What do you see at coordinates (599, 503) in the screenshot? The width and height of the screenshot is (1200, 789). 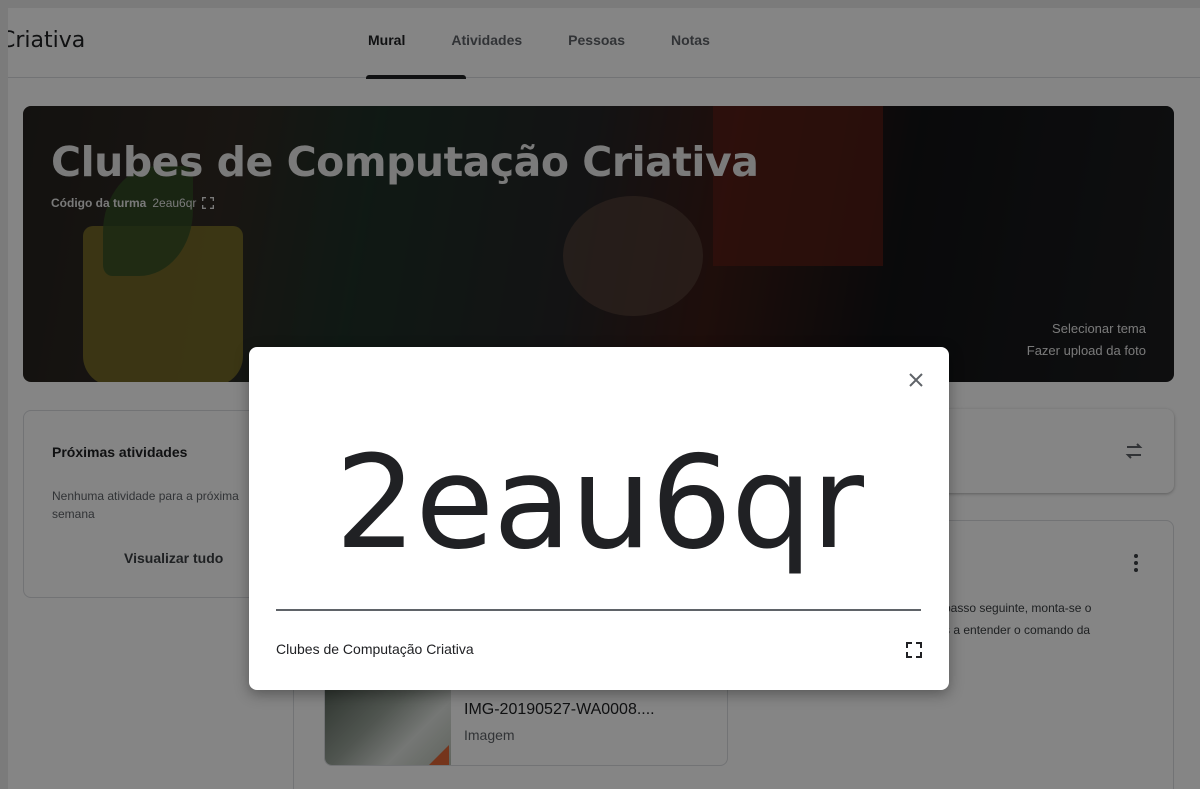 I see `class-code-large: 2eau6qr` at bounding box center [599, 503].